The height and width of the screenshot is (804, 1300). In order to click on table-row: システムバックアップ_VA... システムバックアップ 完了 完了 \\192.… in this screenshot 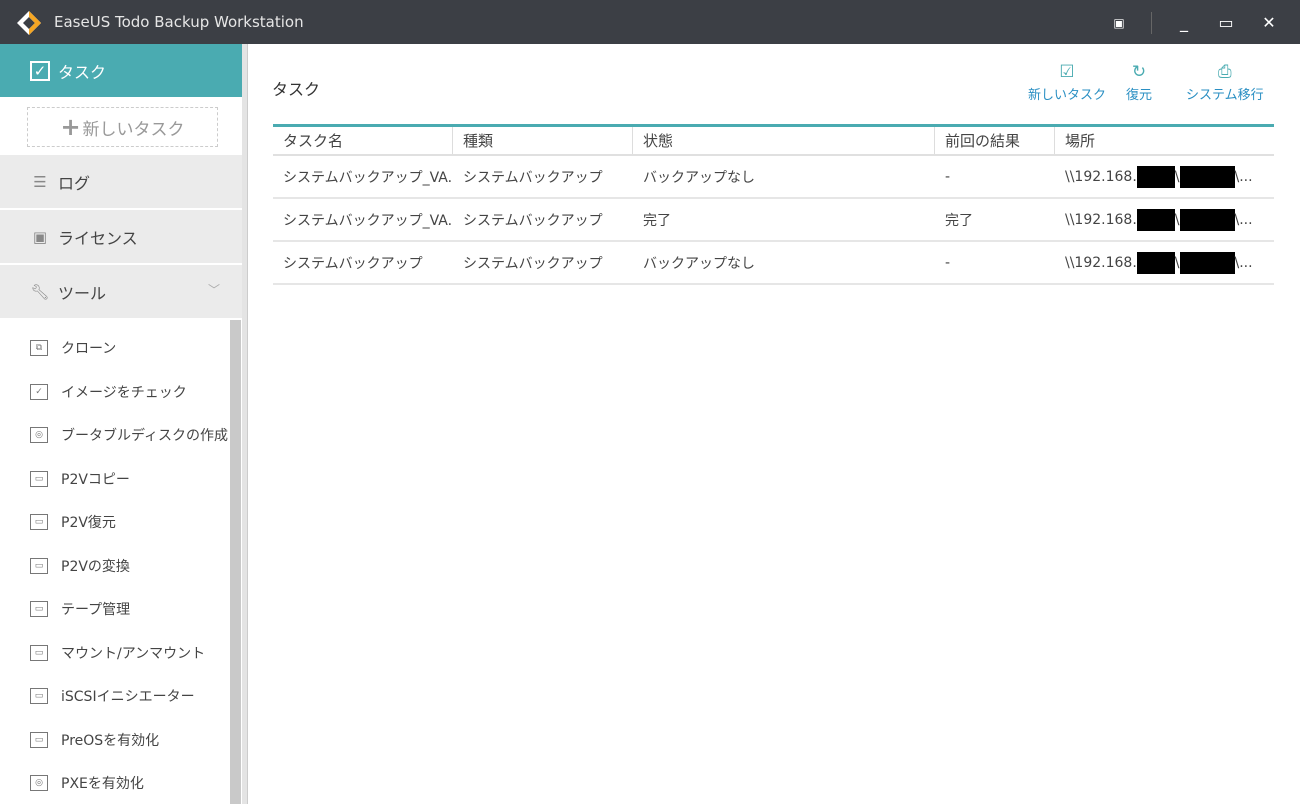, I will do `click(773, 220)`.